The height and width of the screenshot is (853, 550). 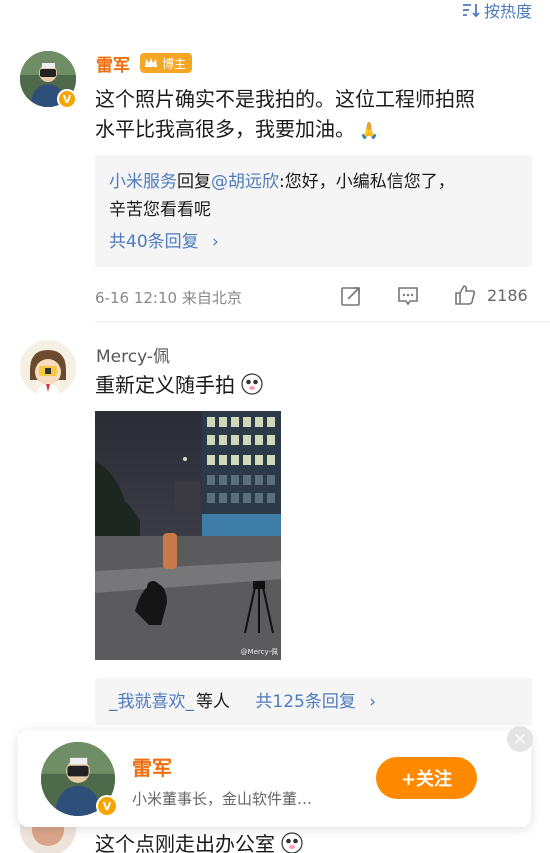 What do you see at coordinates (408, 296) in the screenshot?
I see `reply-comment-icon` at bounding box center [408, 296].